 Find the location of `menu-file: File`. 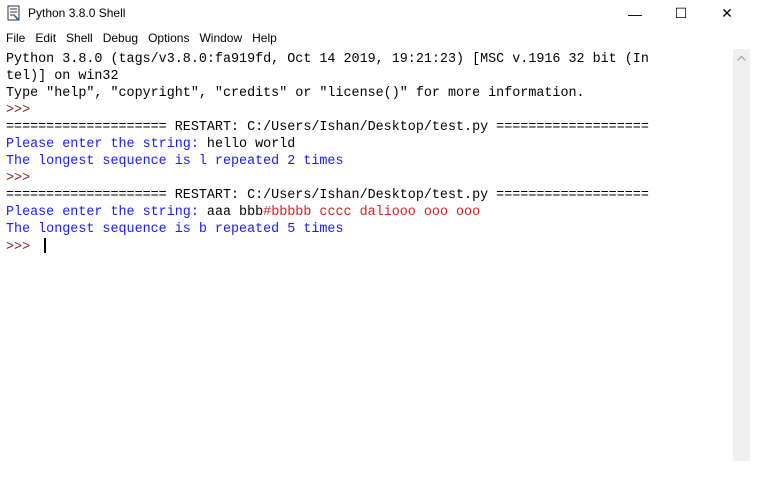

menu-file: File is located at coordinates (15, 38).